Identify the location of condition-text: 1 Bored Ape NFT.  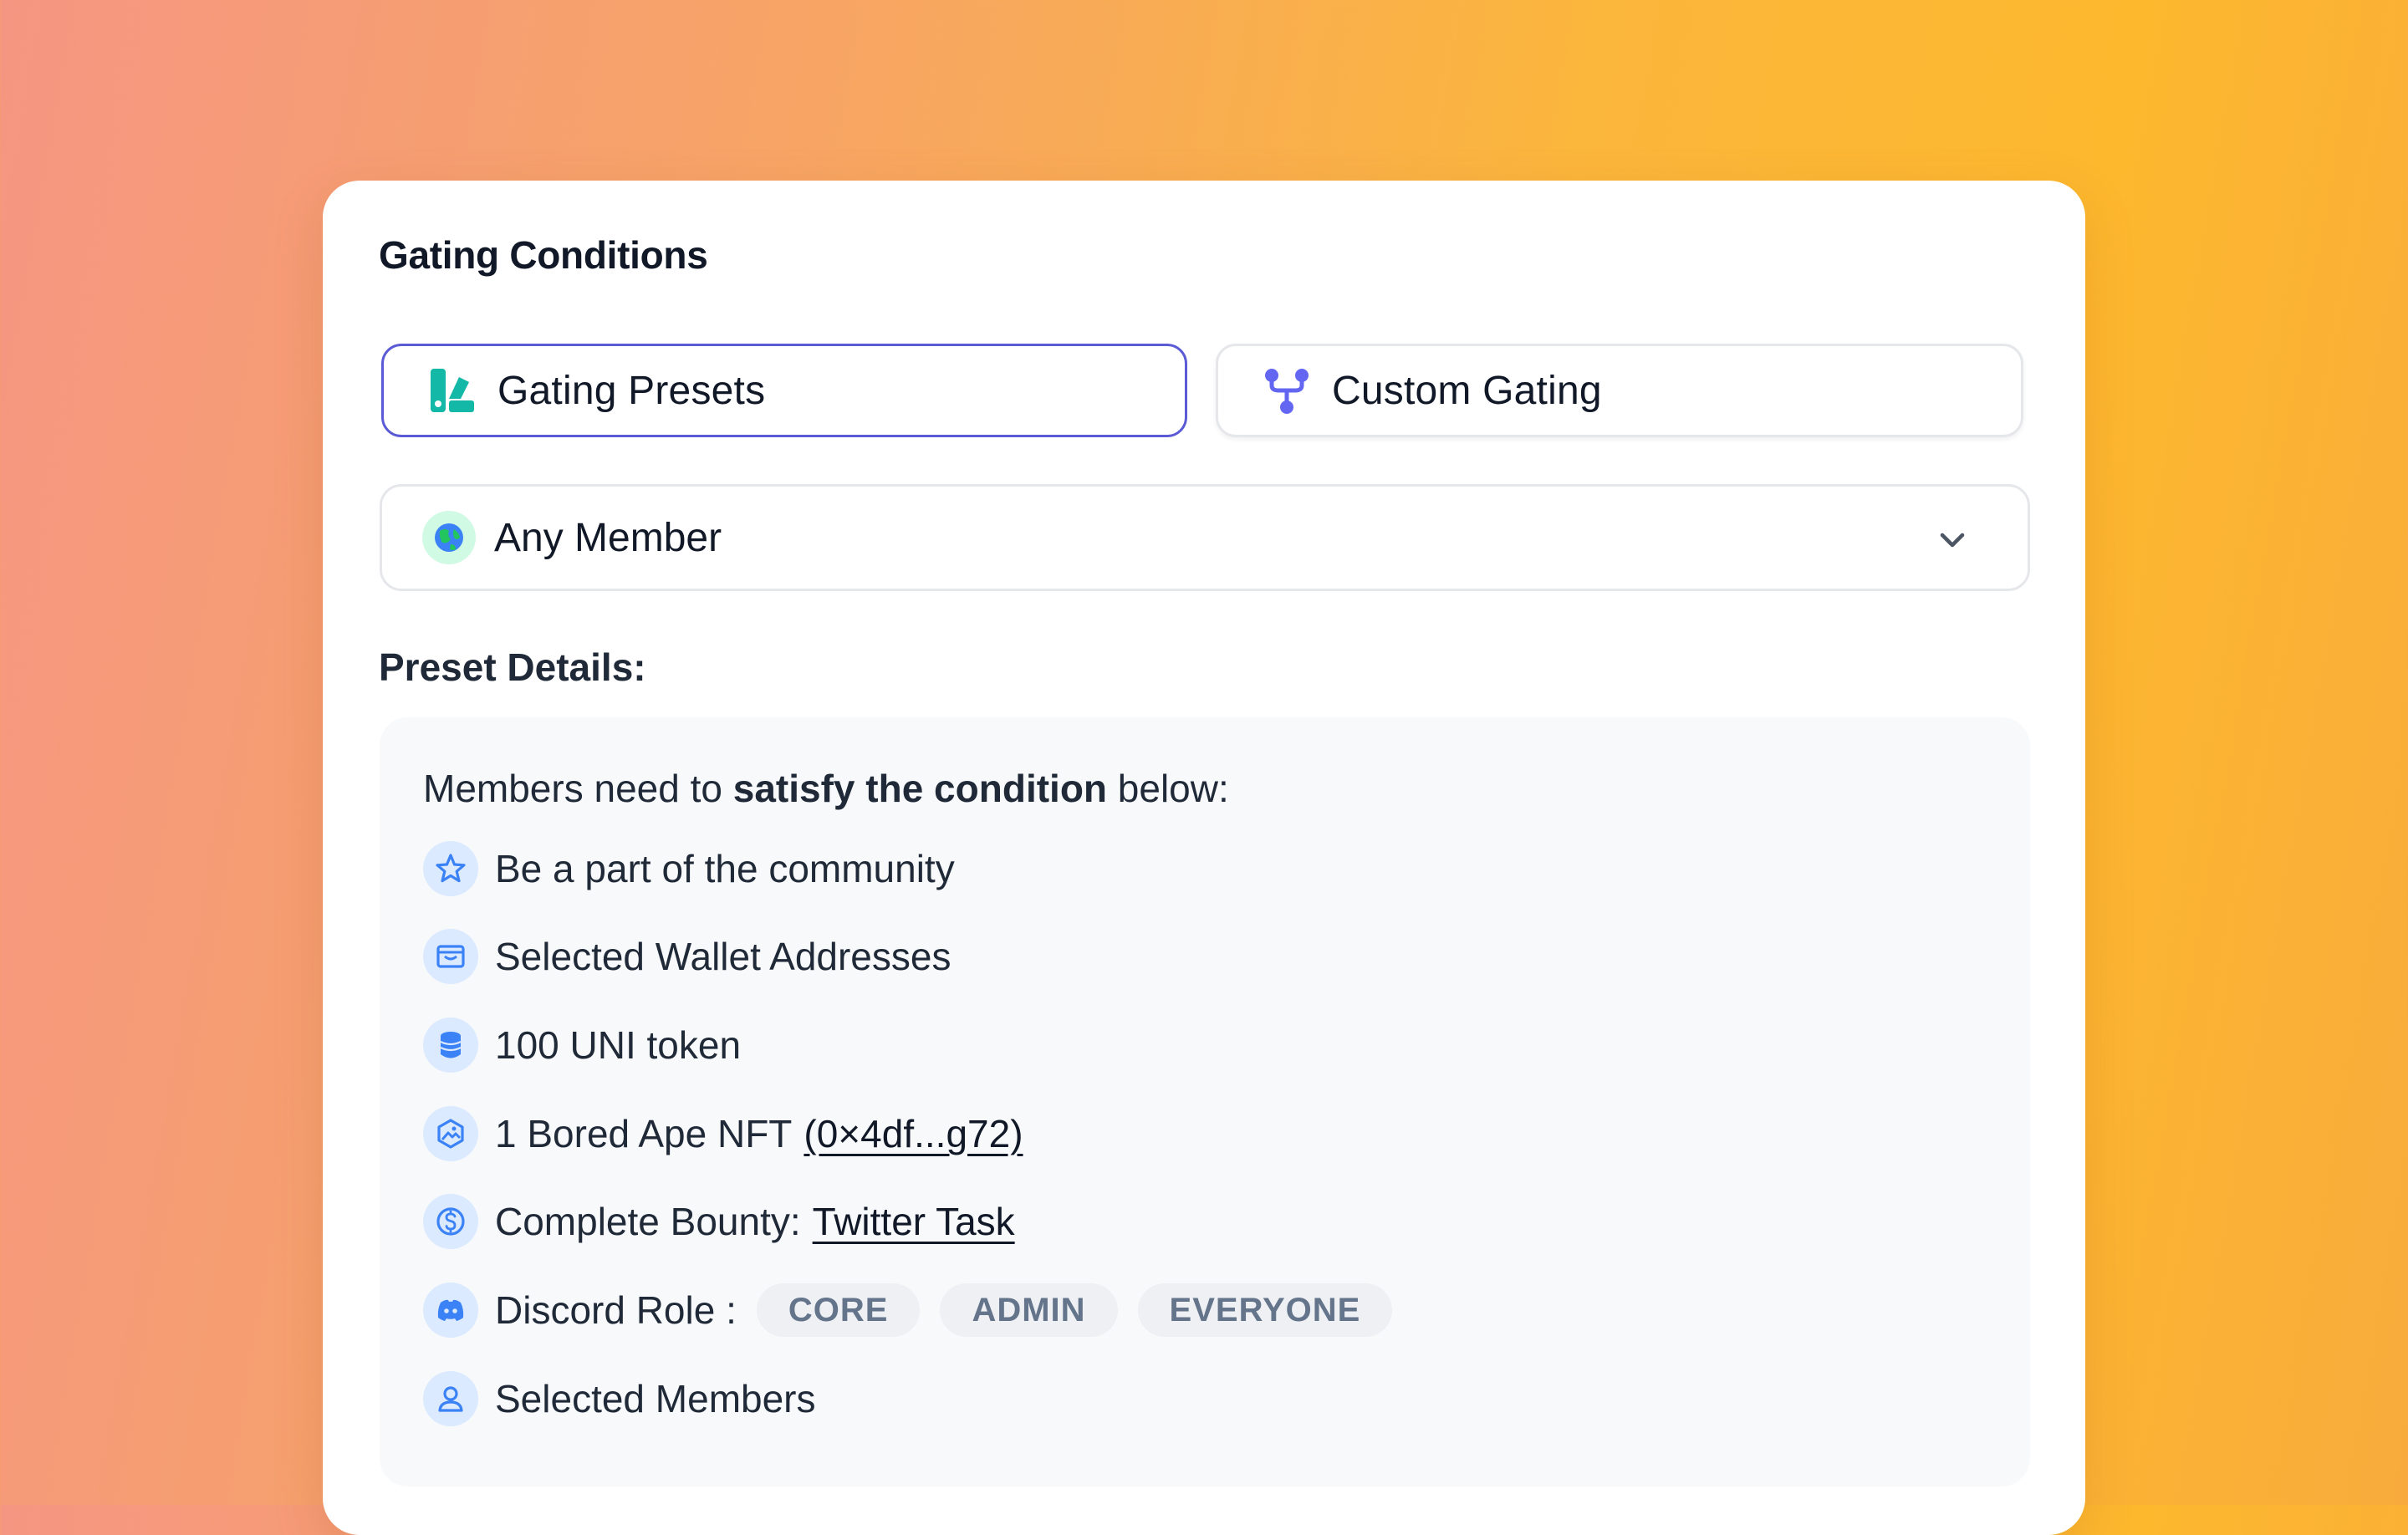
(644, 1133).